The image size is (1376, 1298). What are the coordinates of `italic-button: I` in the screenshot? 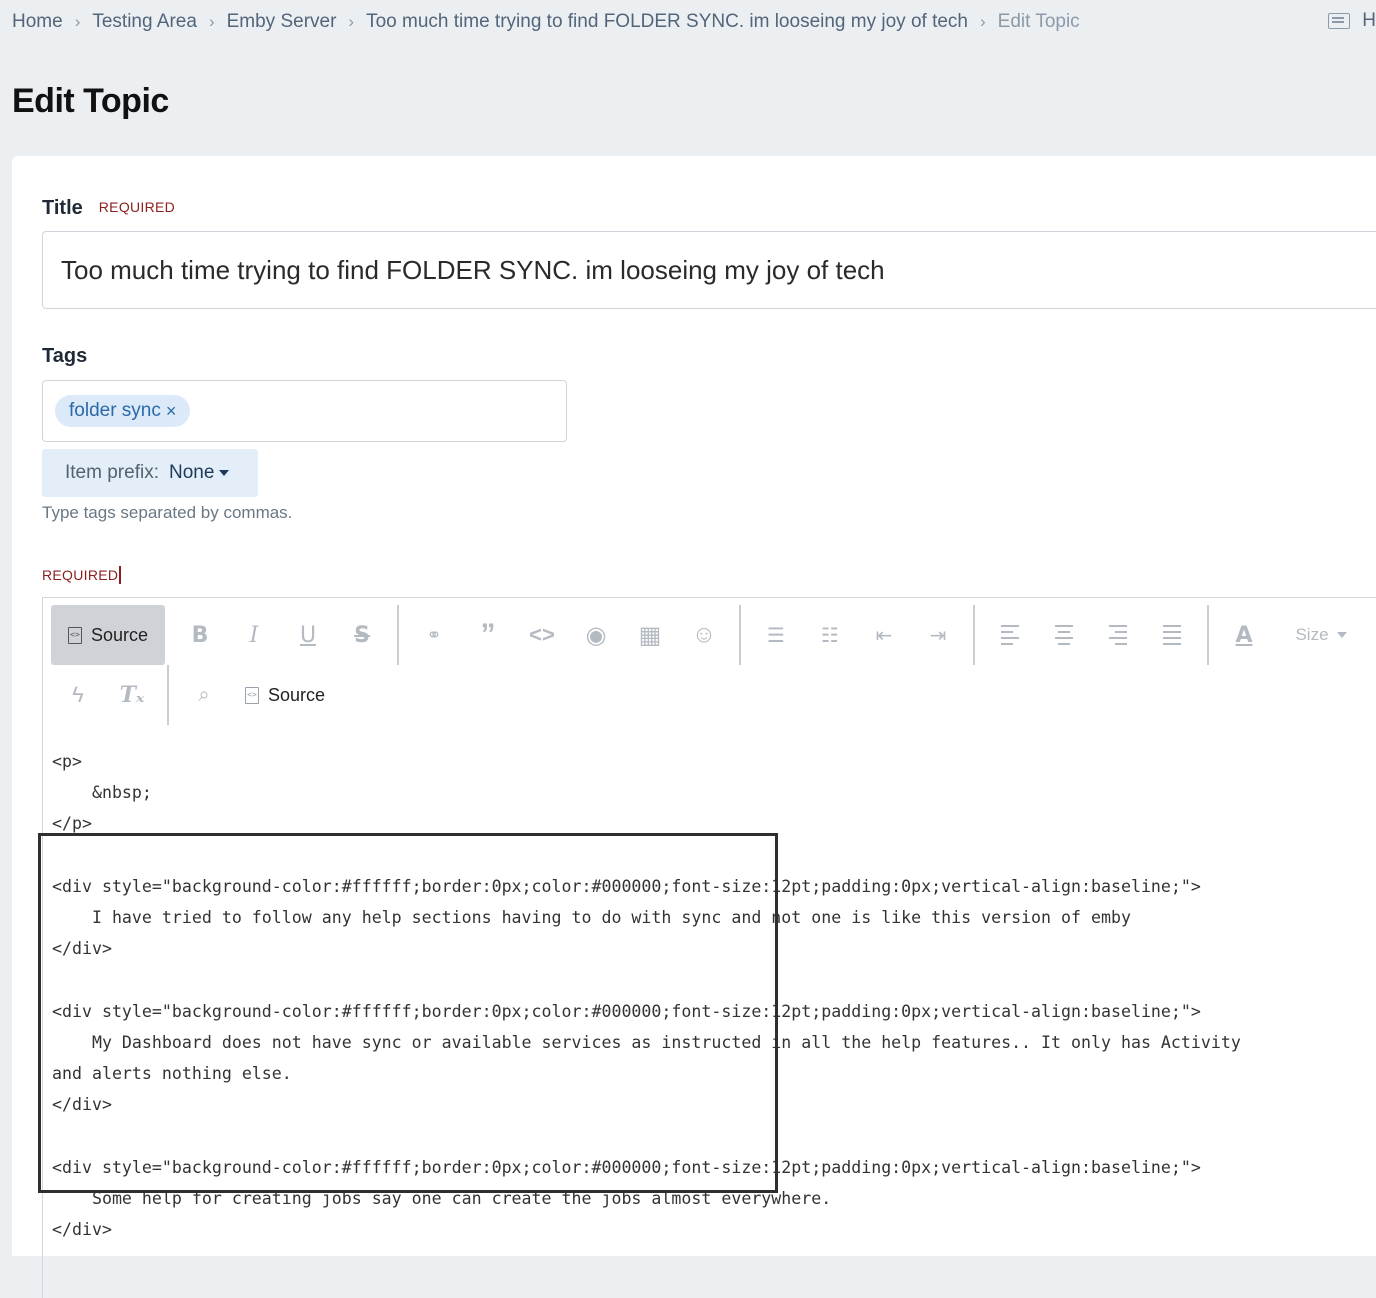 It's located at (254, 635).